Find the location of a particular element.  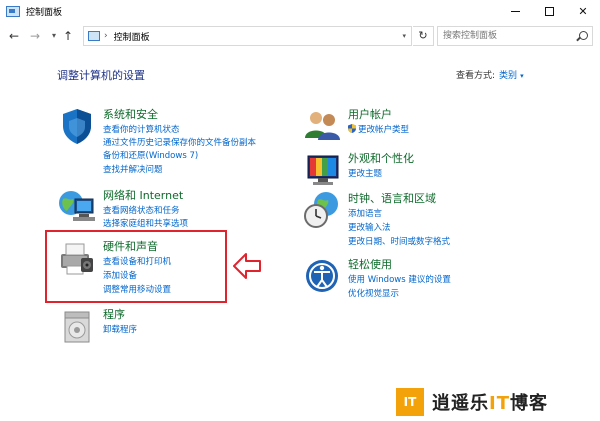

minimize-button is located at coordinates (515, 11).